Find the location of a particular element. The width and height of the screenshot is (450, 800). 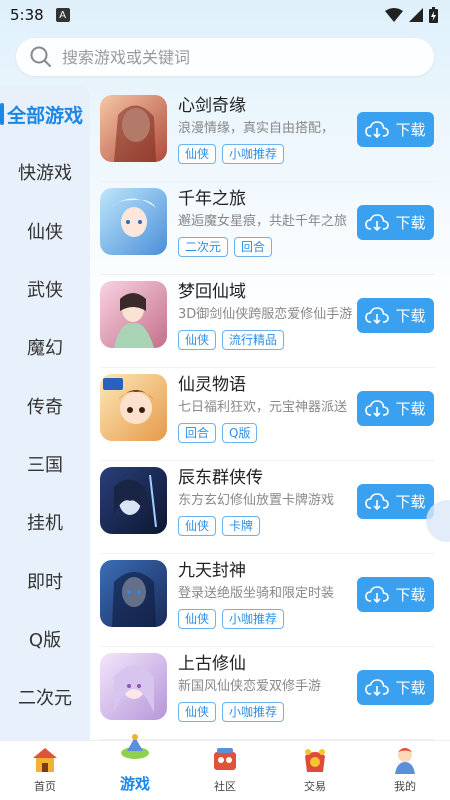

sidebar-item-label: 快游戏 is located at coordinates (45, 174).